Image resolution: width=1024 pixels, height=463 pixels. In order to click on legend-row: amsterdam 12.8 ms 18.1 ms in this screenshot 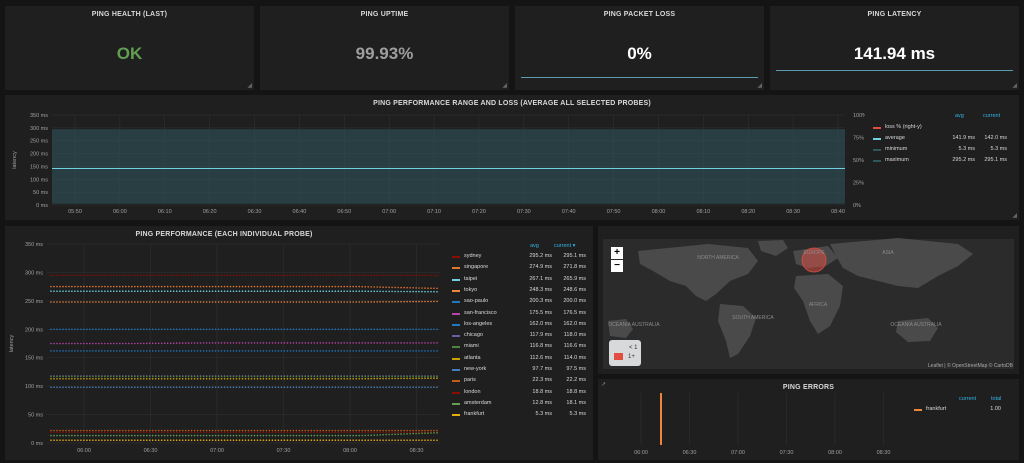, I will do `click(521, 404)`.